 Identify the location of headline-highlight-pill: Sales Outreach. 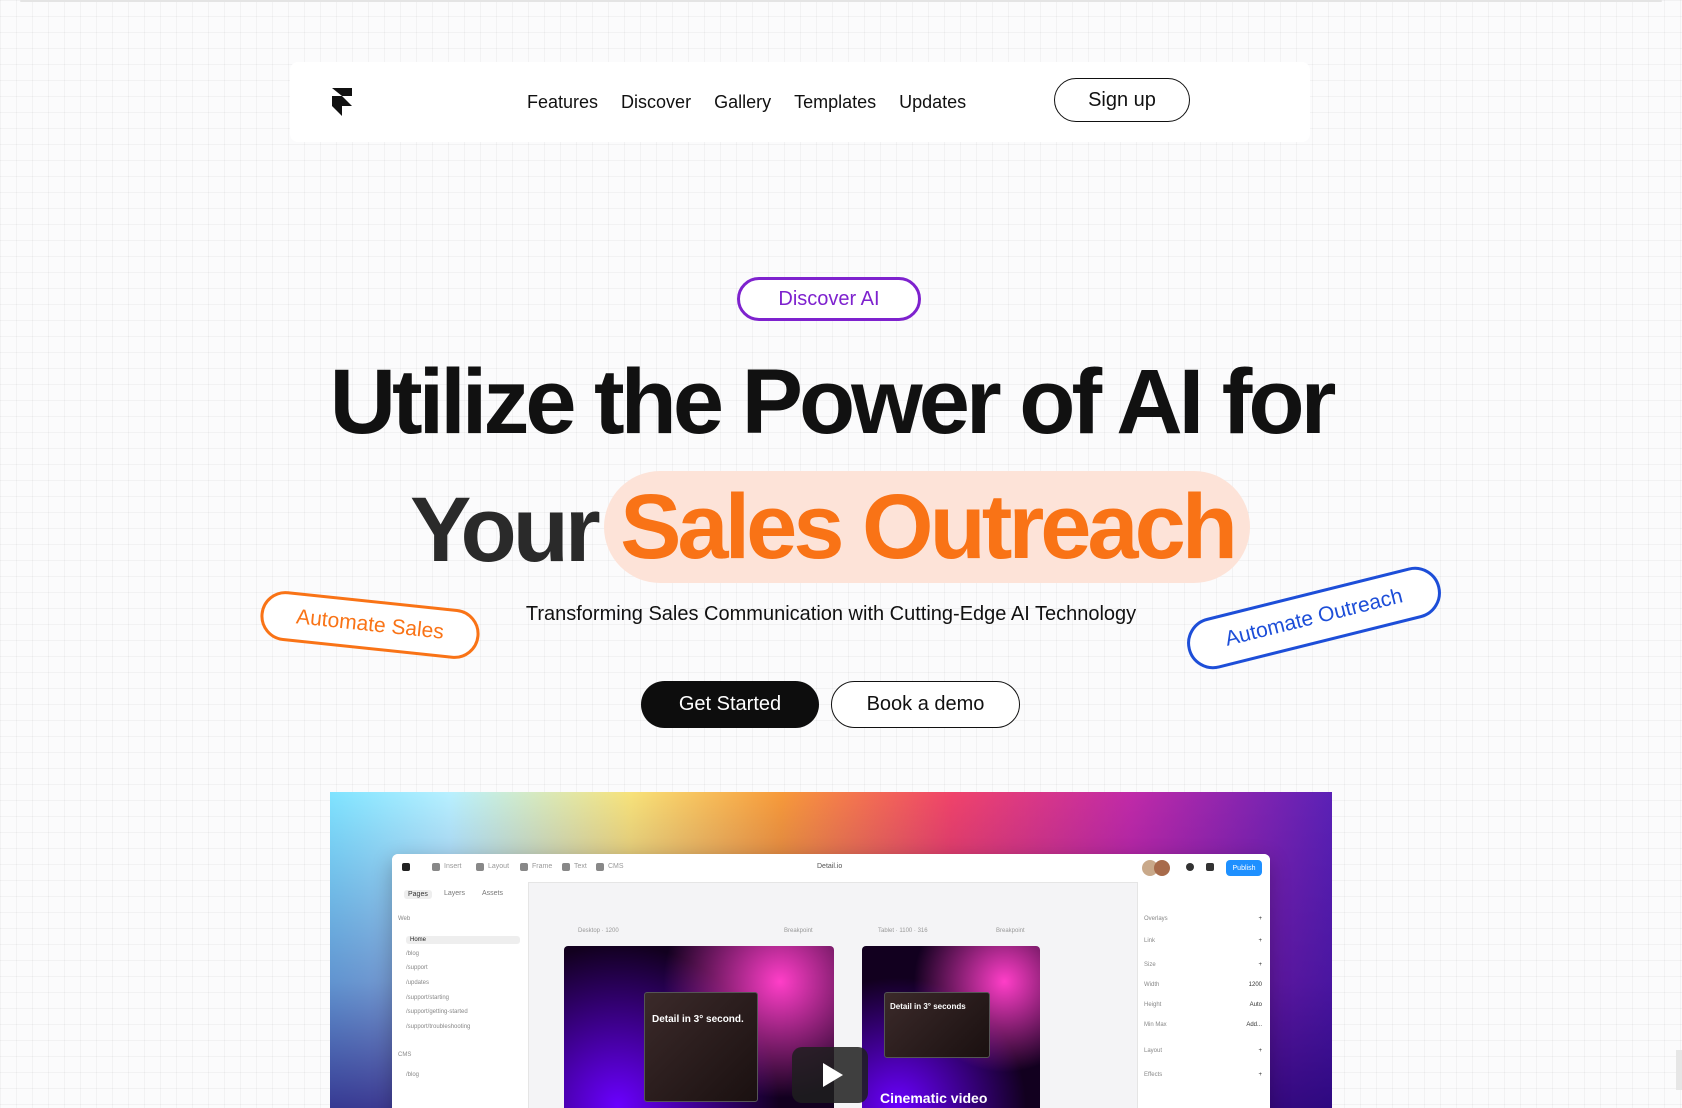
(927, 527).